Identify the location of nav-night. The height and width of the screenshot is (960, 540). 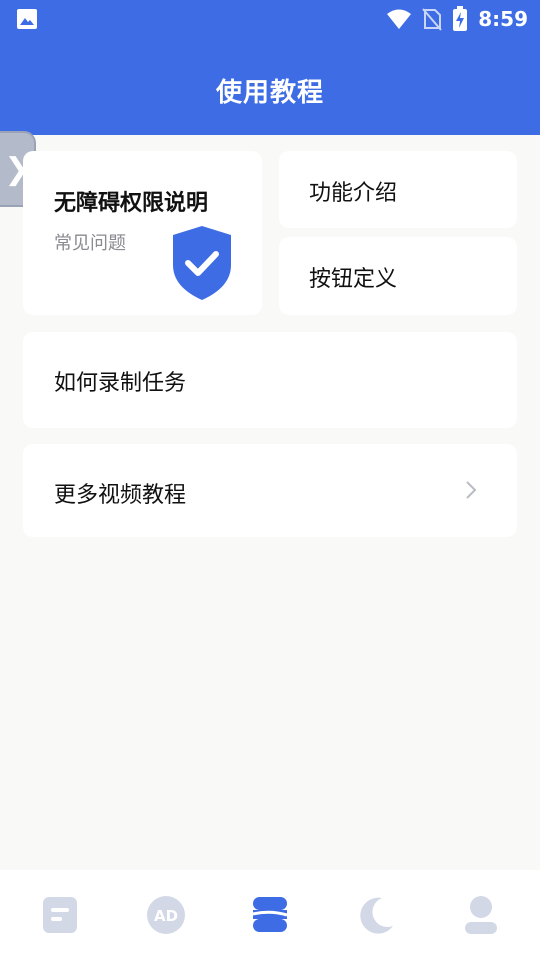
(376, 915).